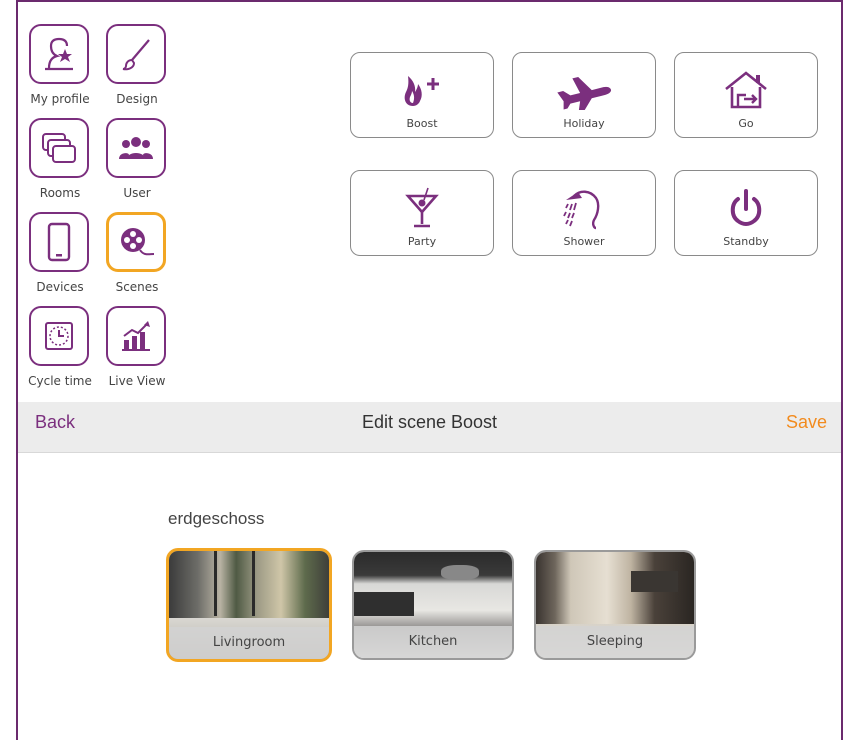 This screenshot has width=849, height=740. I want to click on flame-plus-icon, so click(422, 90).